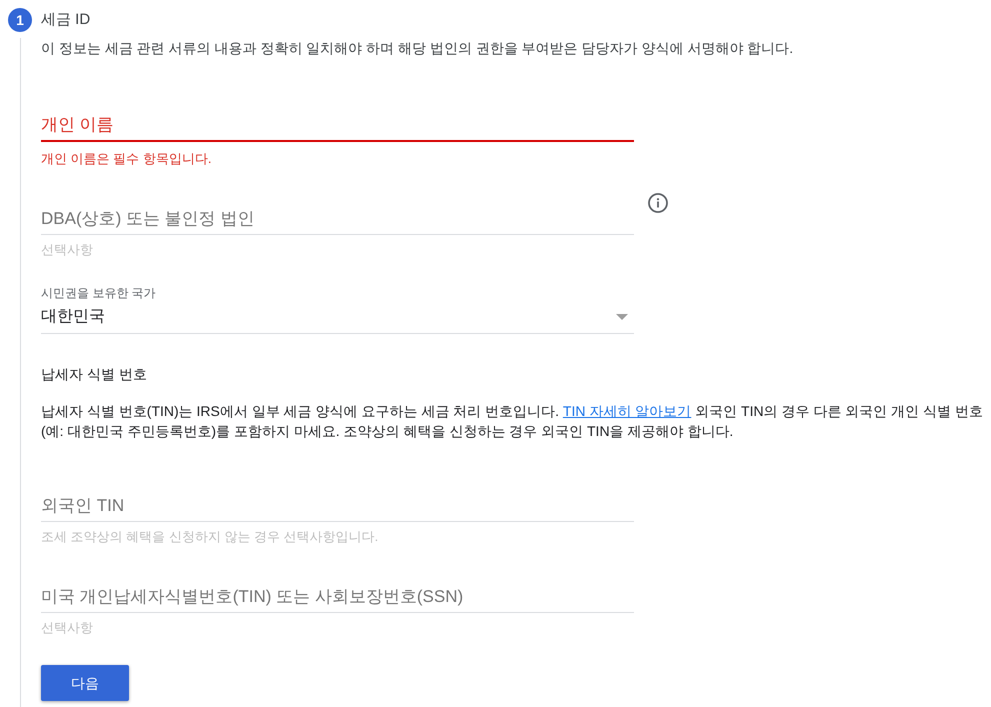 The width and height of the screenshot is (991, 707). Describe the element at coordinates (210, 537) in the screenshot. I see `helper-text: 조세 조약상의 혜택을 신청하지 않는 경우 선택사항입니다.` at that location.